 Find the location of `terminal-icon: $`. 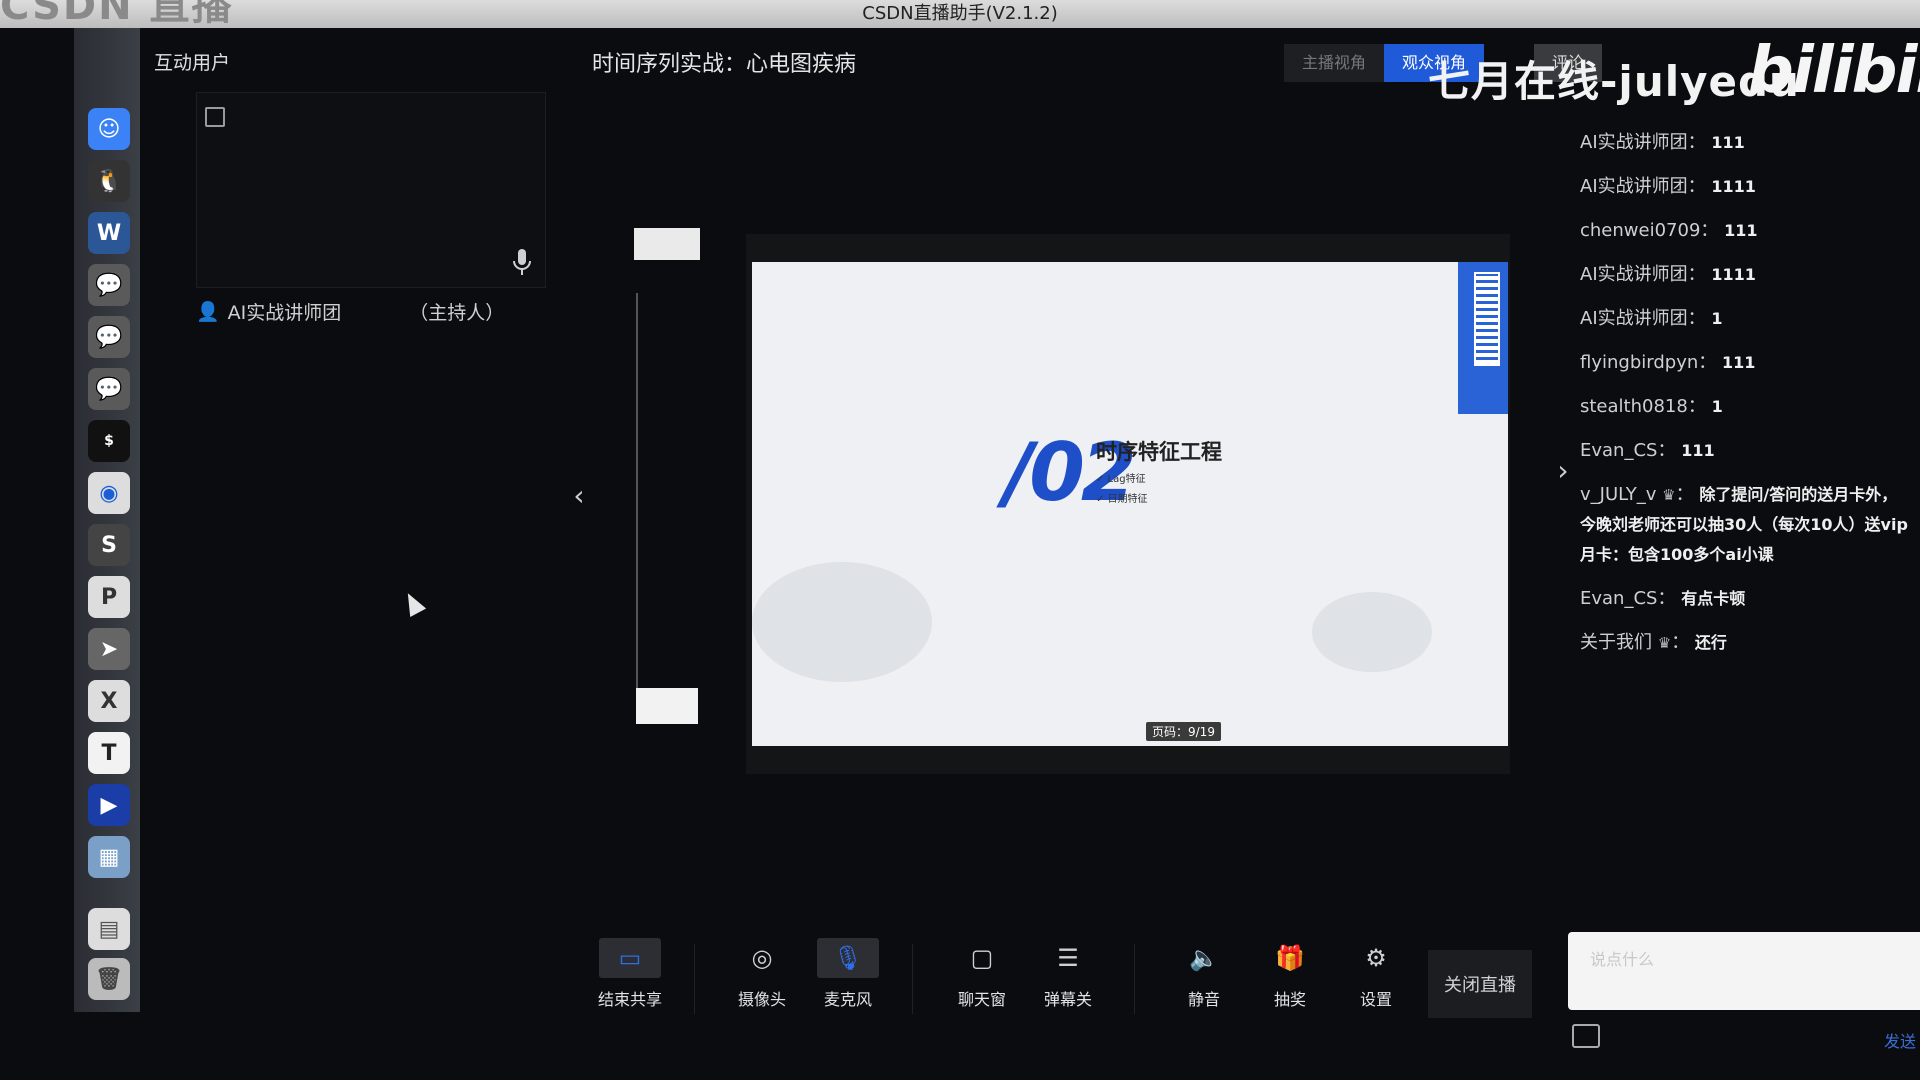

terminal-icon: $ is located at coordinates (109, 441).